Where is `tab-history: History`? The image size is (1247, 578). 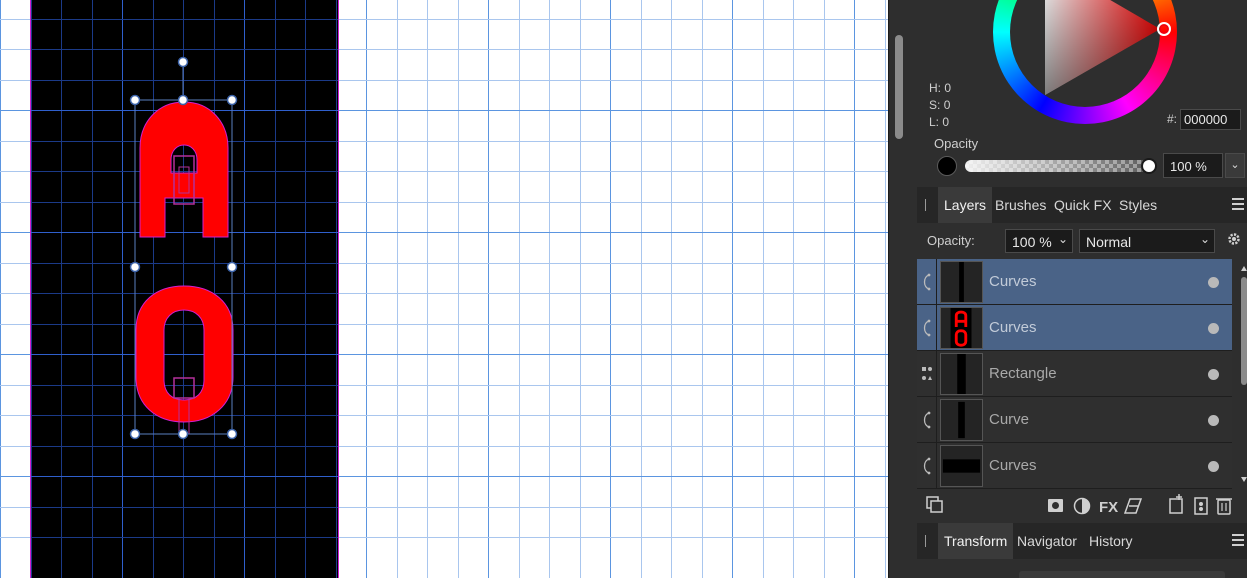
tab-history: History is located at coordinates (1111, 541).